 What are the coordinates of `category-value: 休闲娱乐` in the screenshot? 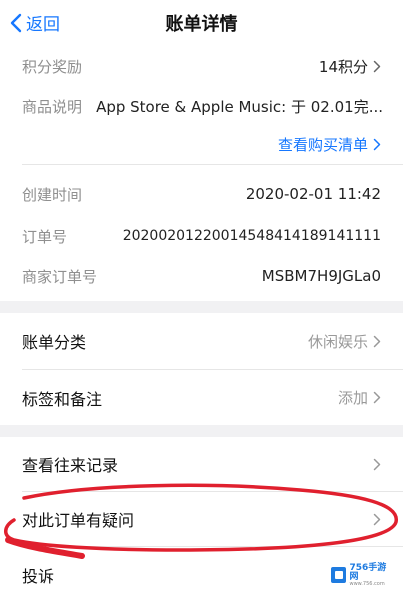 It's located at (337, 341).